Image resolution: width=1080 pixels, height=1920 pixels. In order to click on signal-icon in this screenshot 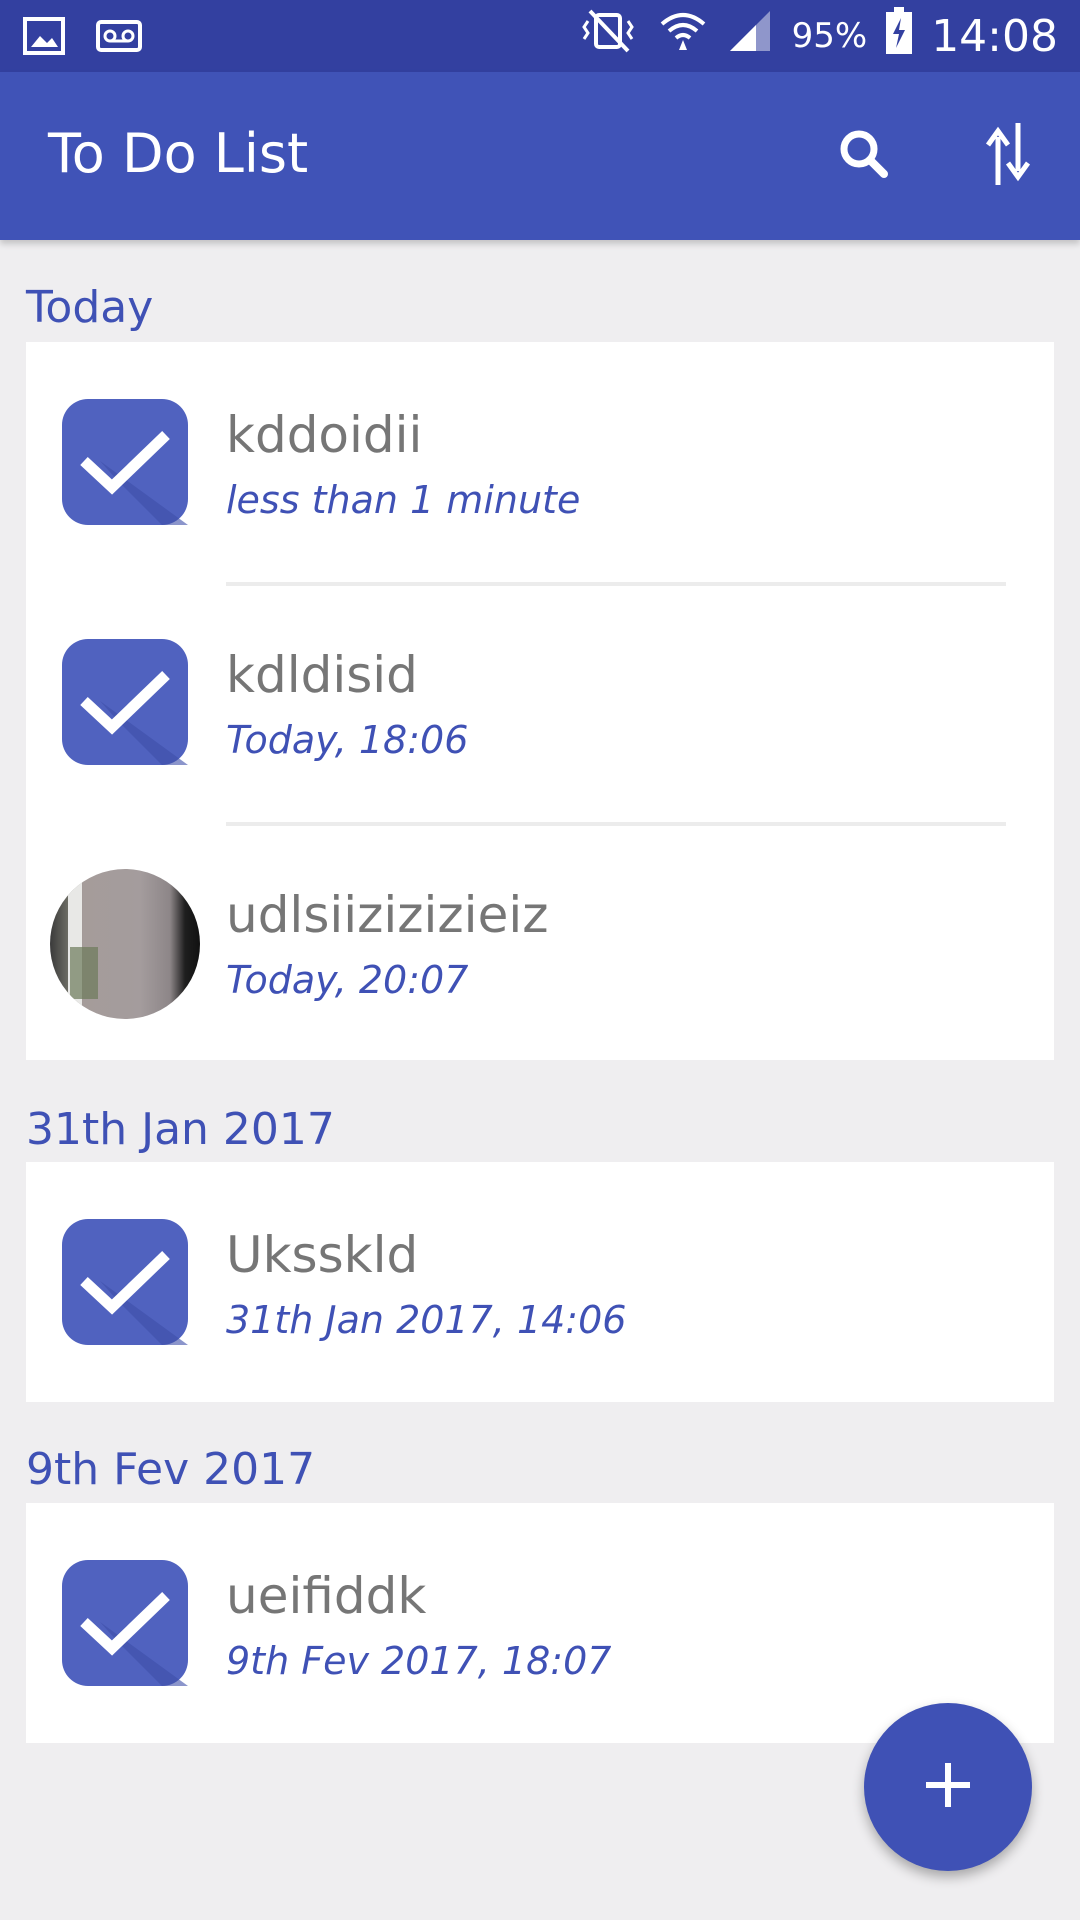, I will do `click(750, 36)`.